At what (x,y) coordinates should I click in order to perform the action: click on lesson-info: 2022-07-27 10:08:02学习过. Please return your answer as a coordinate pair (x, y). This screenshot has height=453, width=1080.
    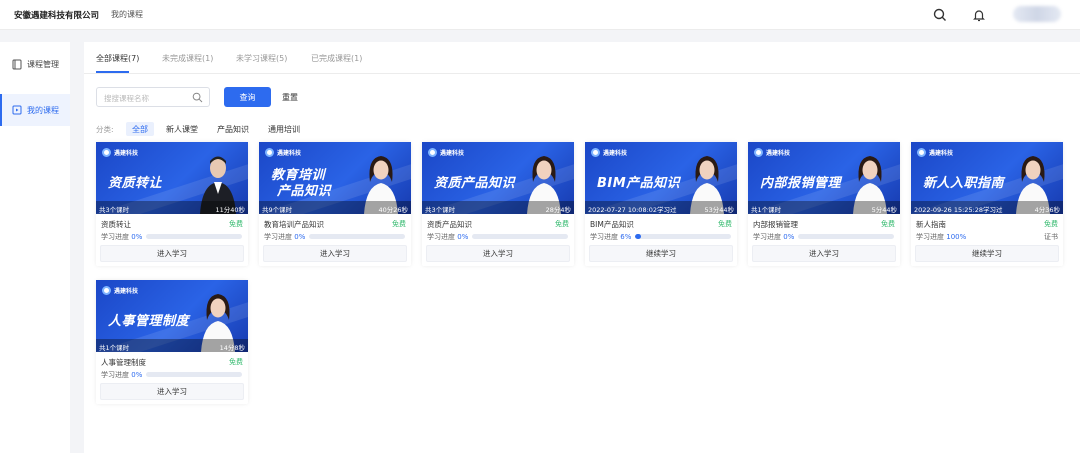
    Looking at the image, I should click on (632, 210).